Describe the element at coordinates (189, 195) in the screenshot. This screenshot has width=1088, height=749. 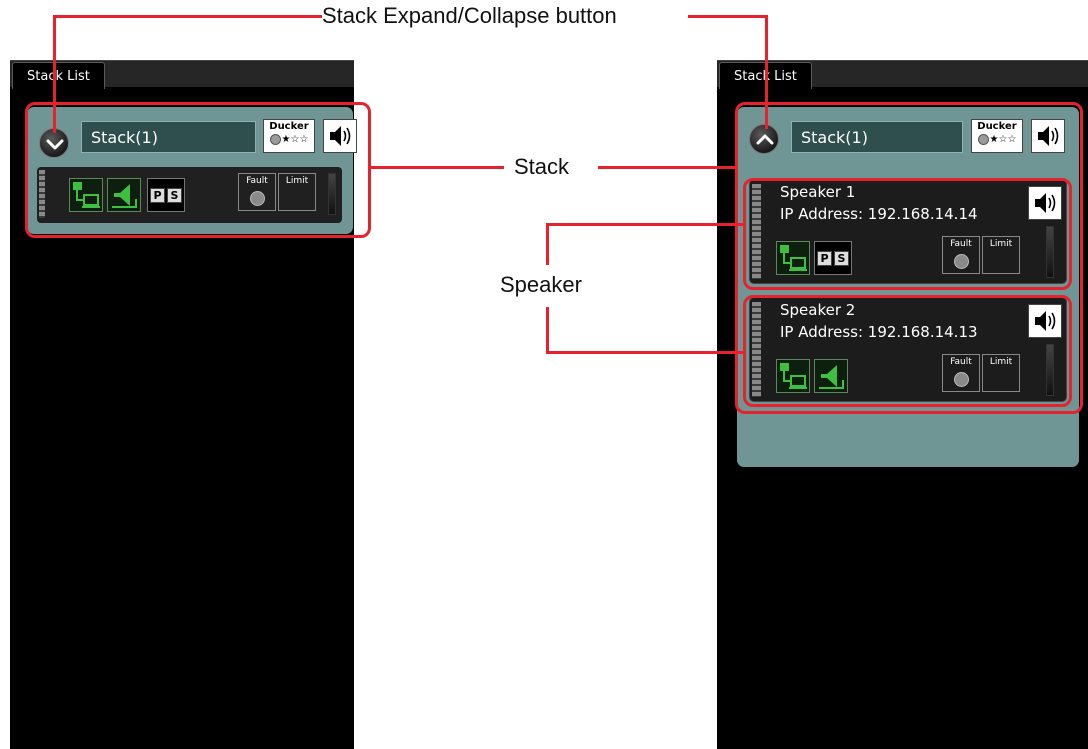
I see `stack-summary-strip: P S Fault Limit` at that location.